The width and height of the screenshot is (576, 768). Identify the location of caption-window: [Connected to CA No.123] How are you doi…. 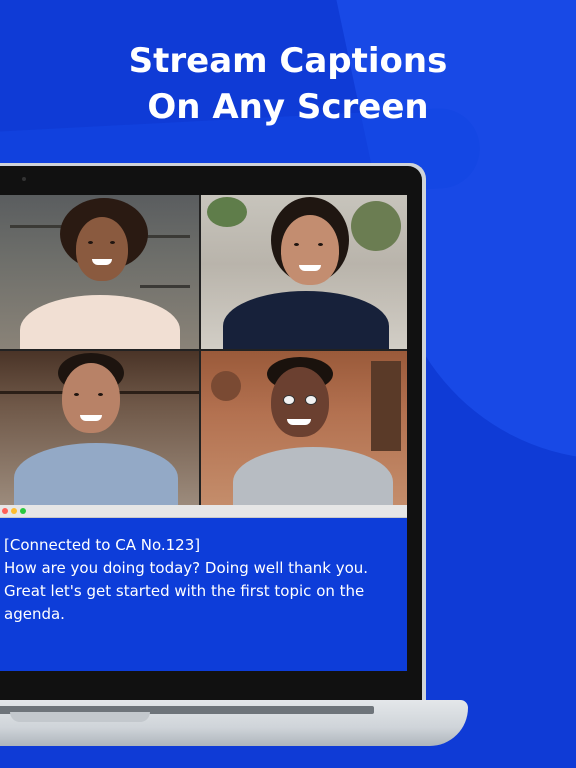
(203, 594).